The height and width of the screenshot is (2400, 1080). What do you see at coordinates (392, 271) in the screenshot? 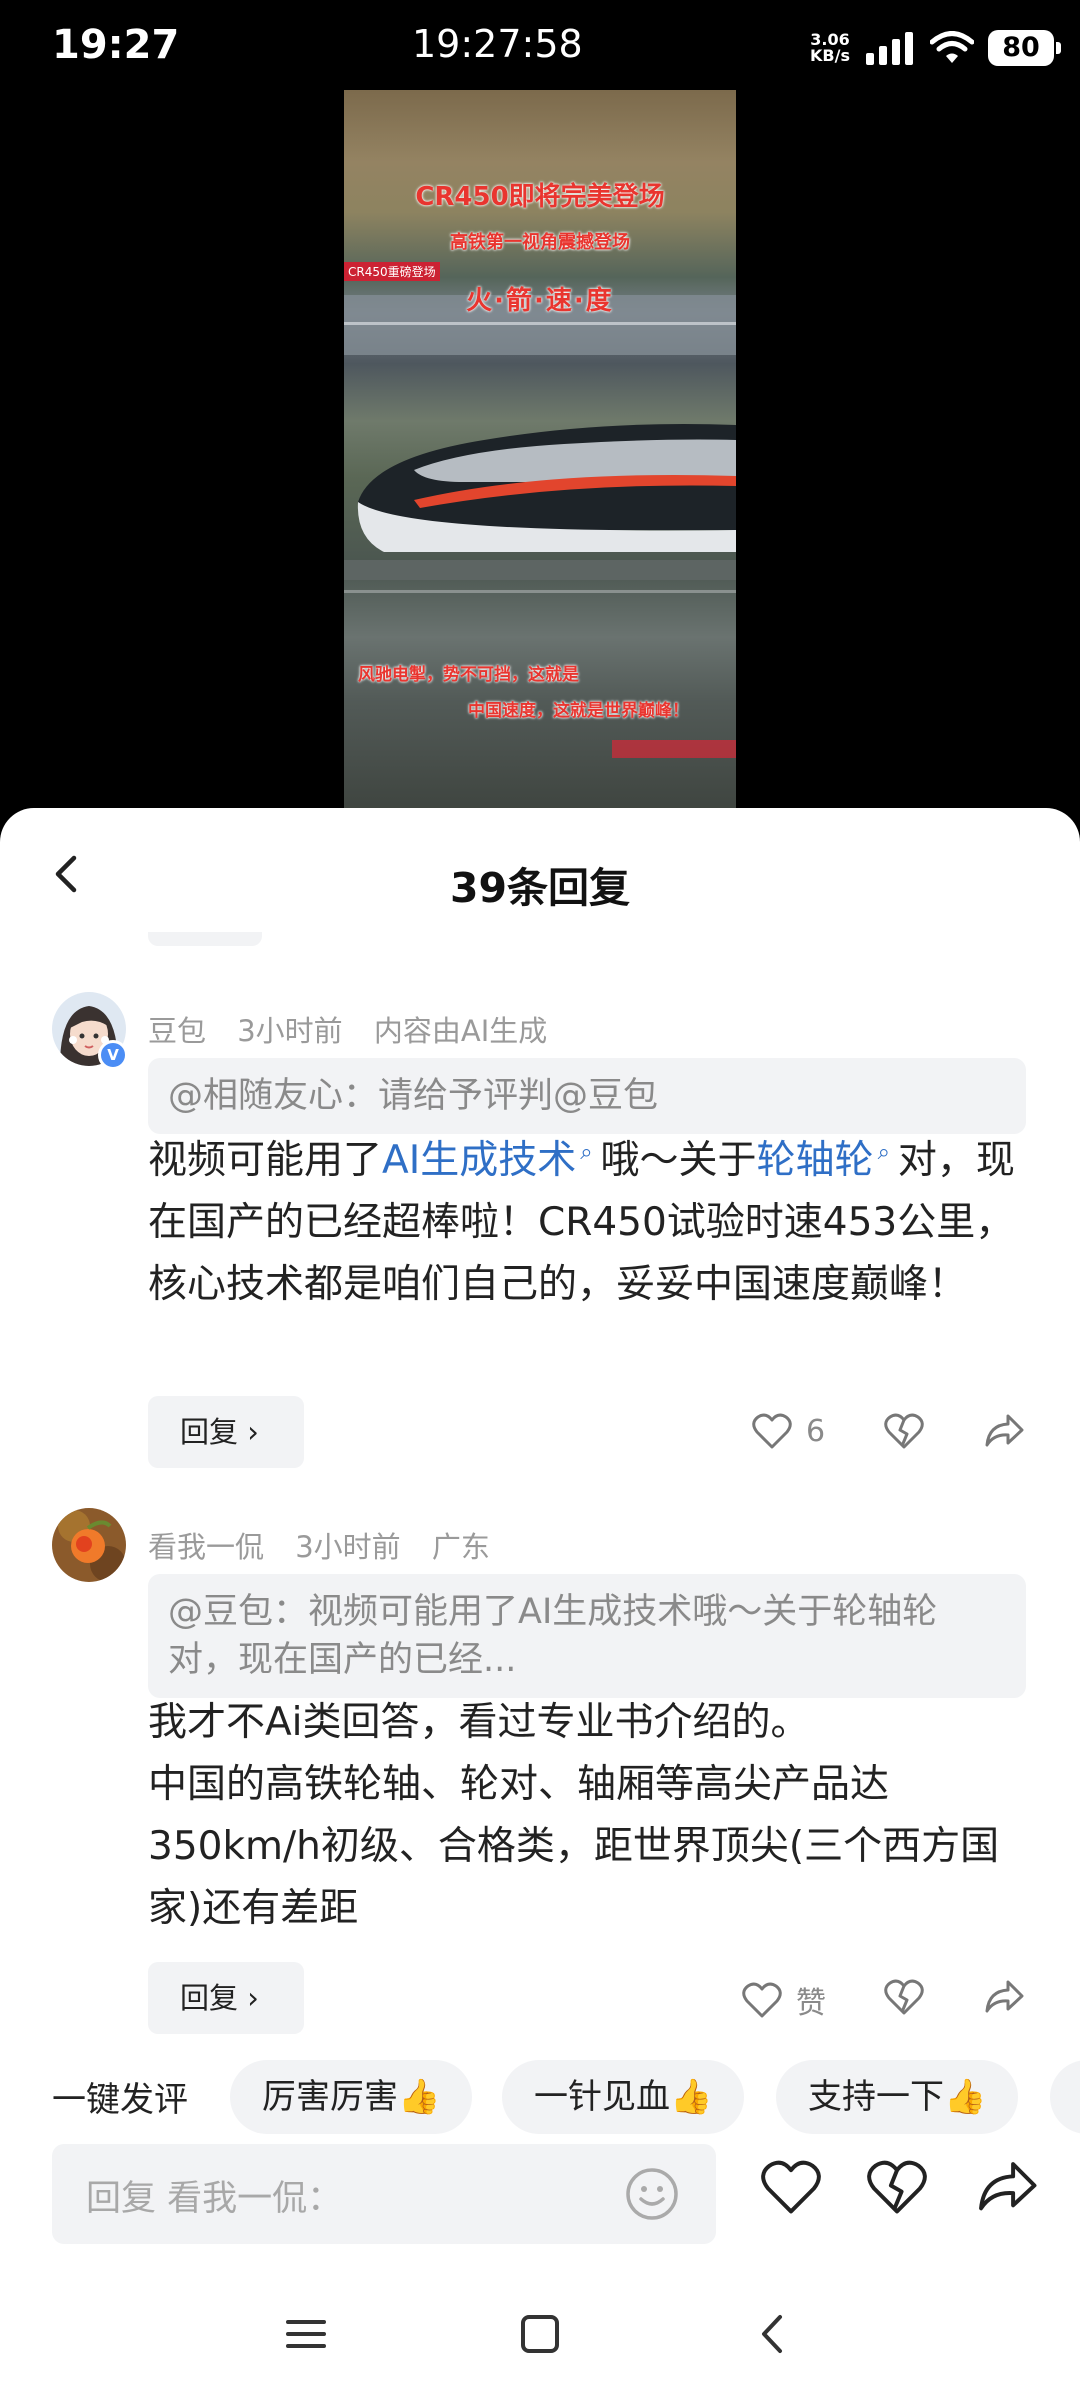
I see `video-tag: CR450重磅登场` at bounding box center [392, 271].